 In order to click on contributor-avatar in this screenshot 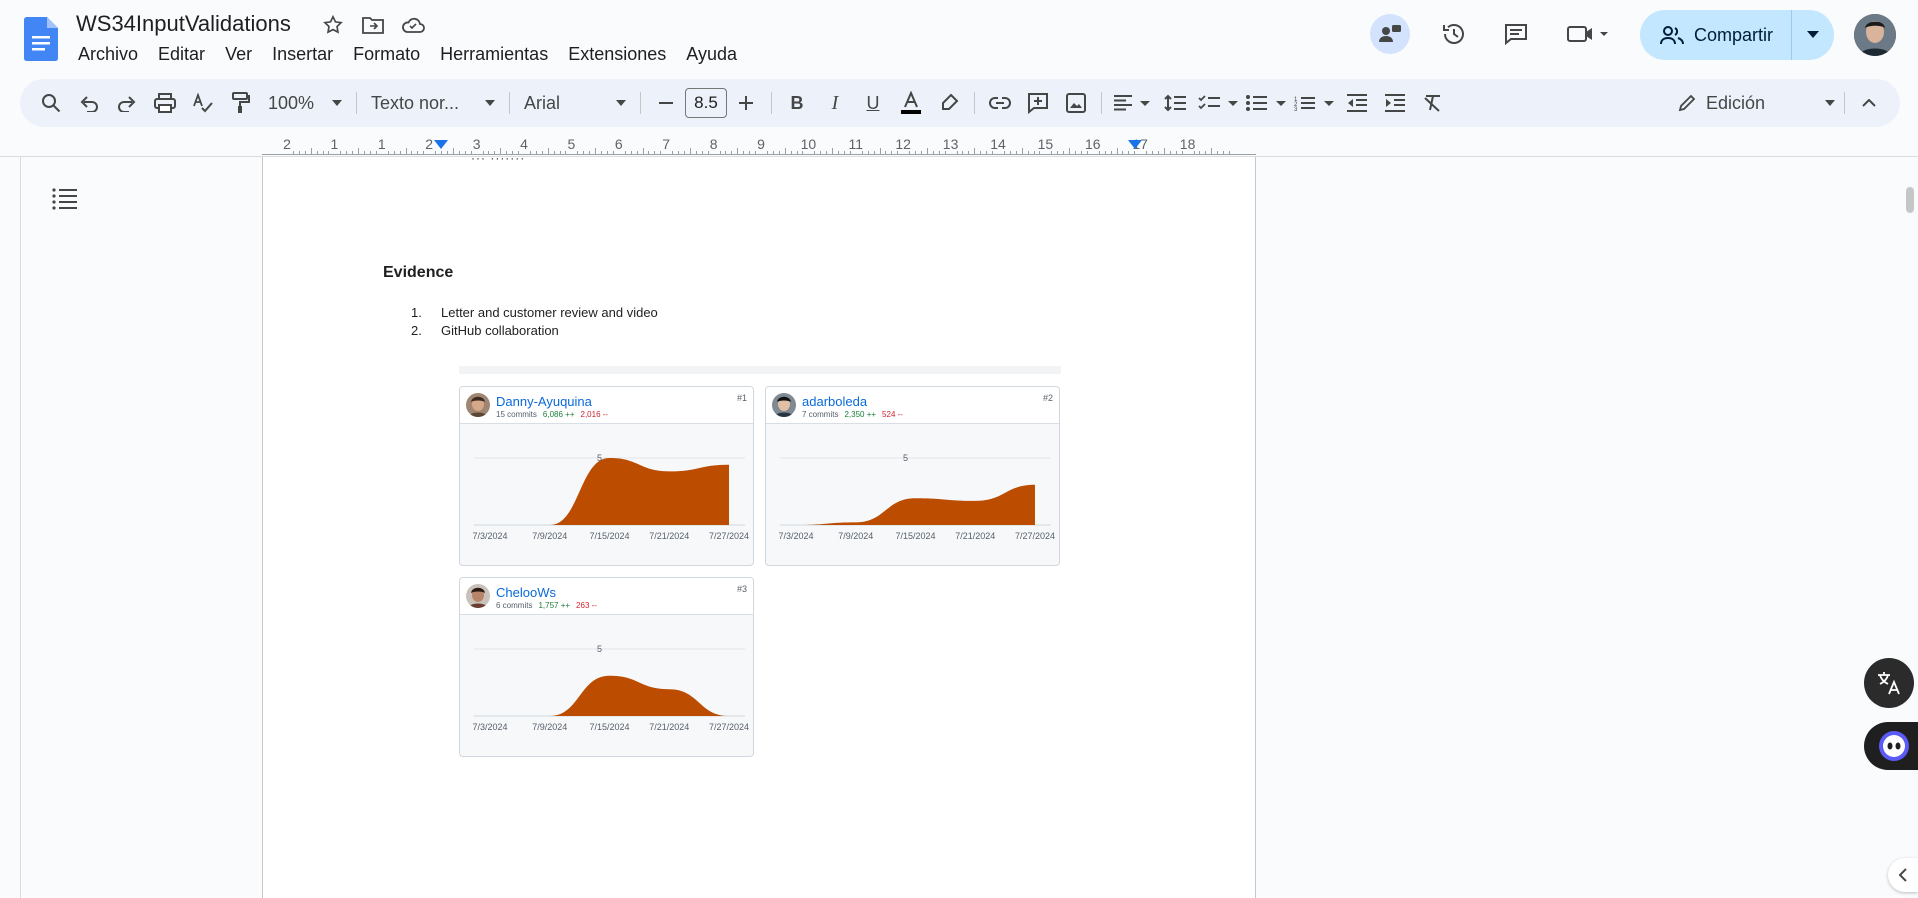, I will do `click(478, 405)`.